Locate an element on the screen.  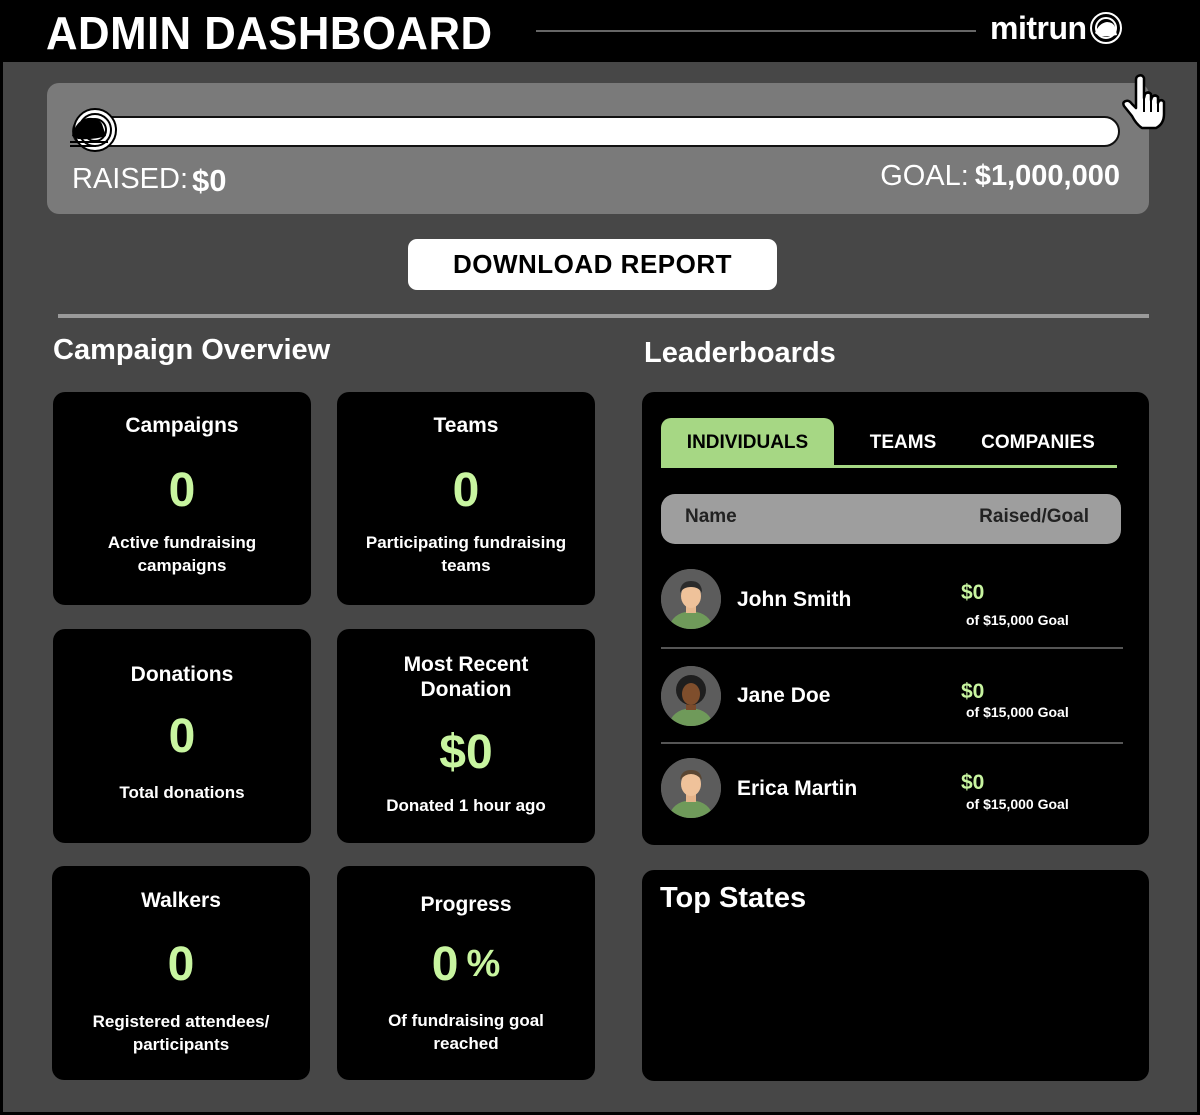
tab-underline is located at coordinates (889, 466).